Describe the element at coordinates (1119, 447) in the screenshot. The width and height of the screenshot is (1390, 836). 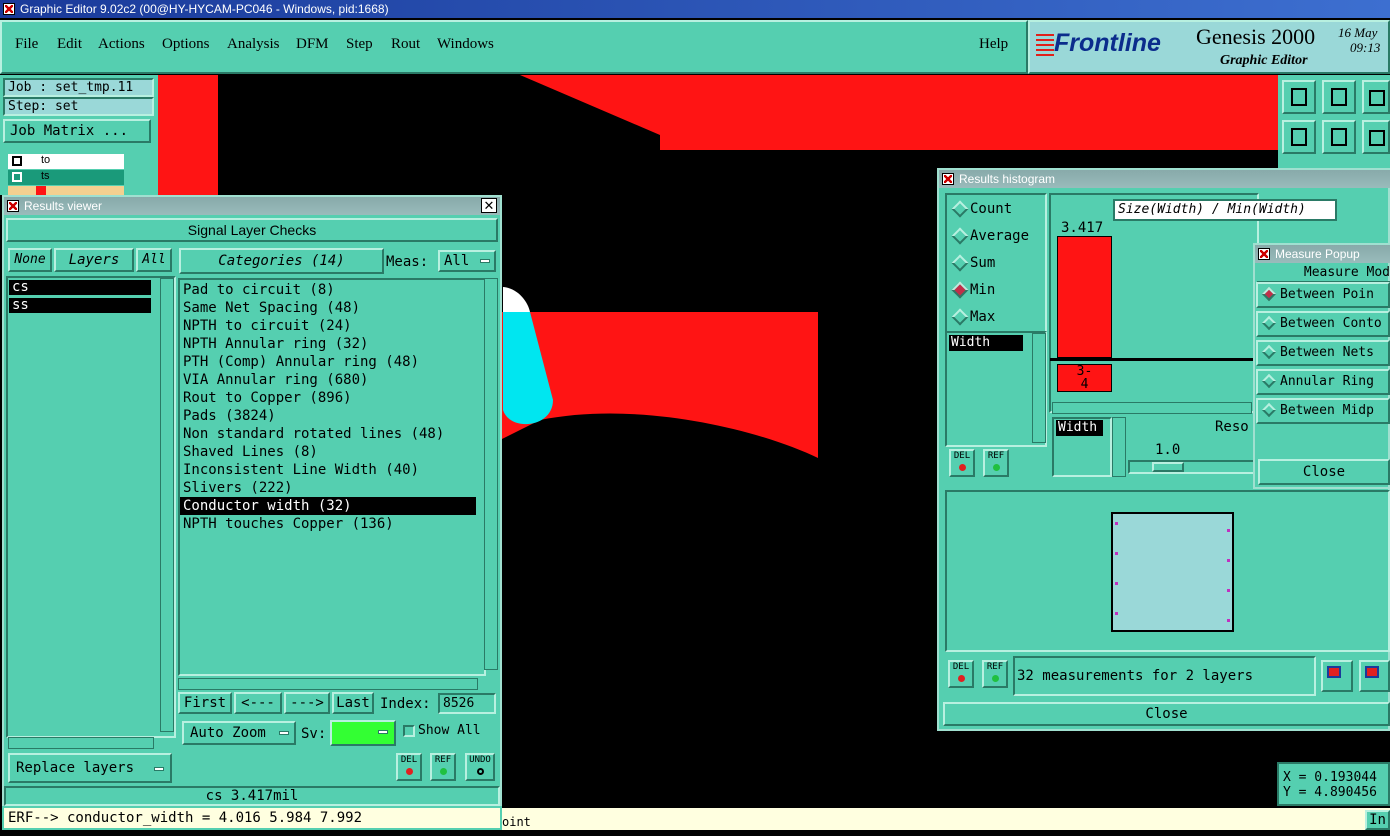
I see `width-list-scrollbar` at that location.